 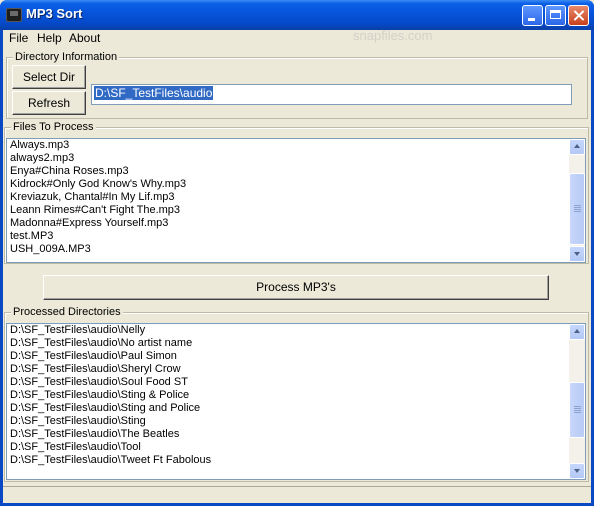 I want to click on list-item: D:\SF_TestFiles\audio\Sting, so click(x=296, y=421).